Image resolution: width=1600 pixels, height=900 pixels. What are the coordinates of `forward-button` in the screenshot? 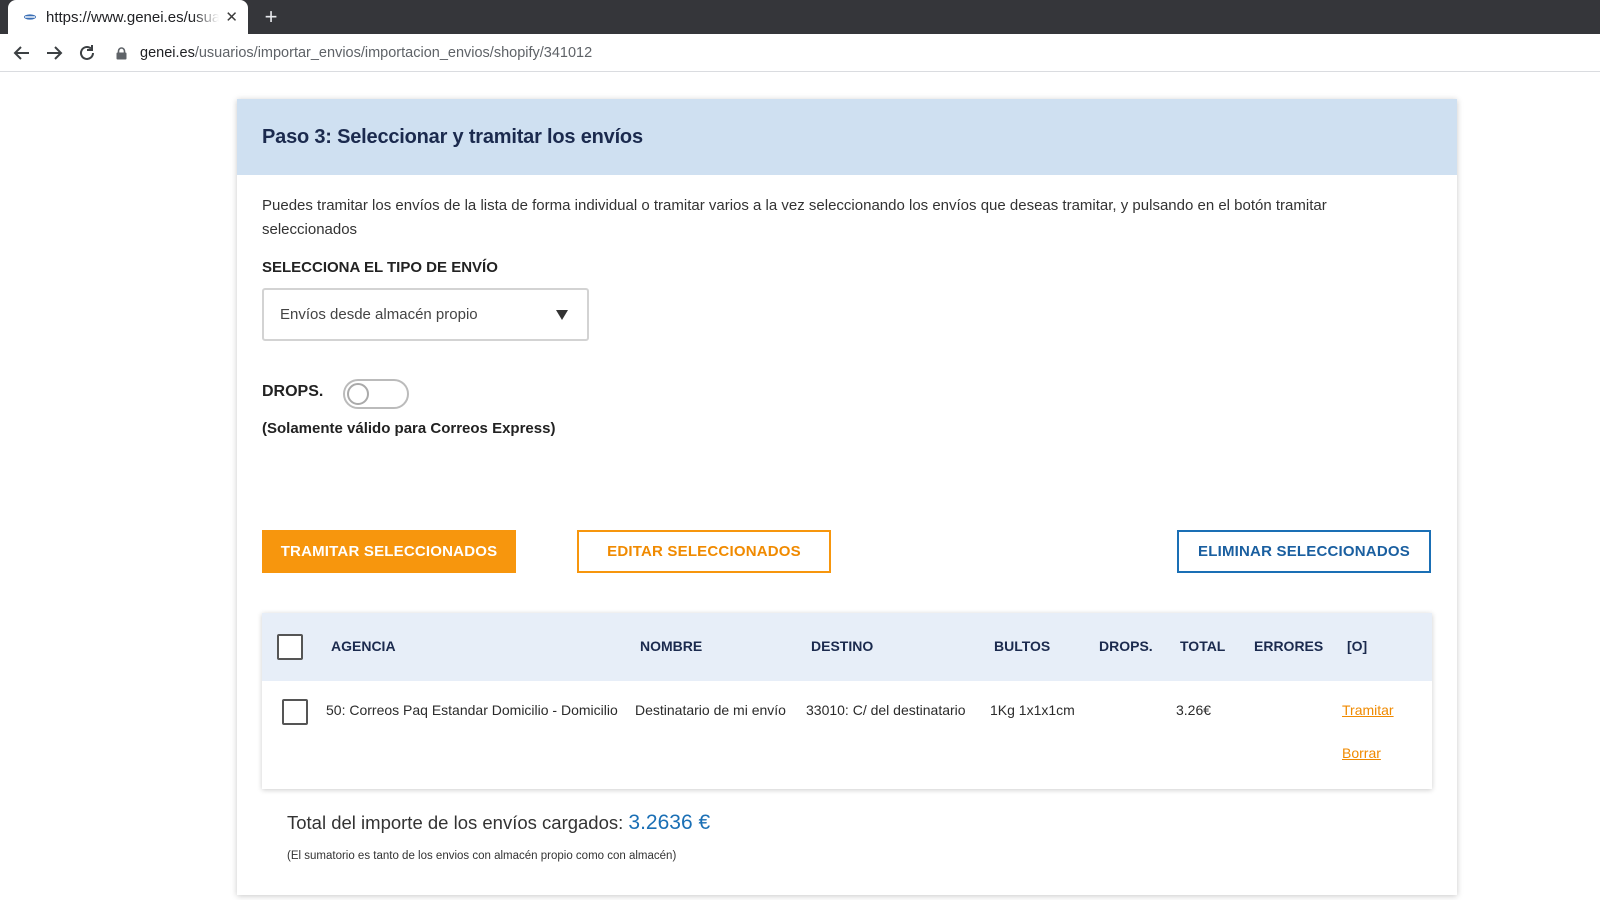 It's located at (54, 53).